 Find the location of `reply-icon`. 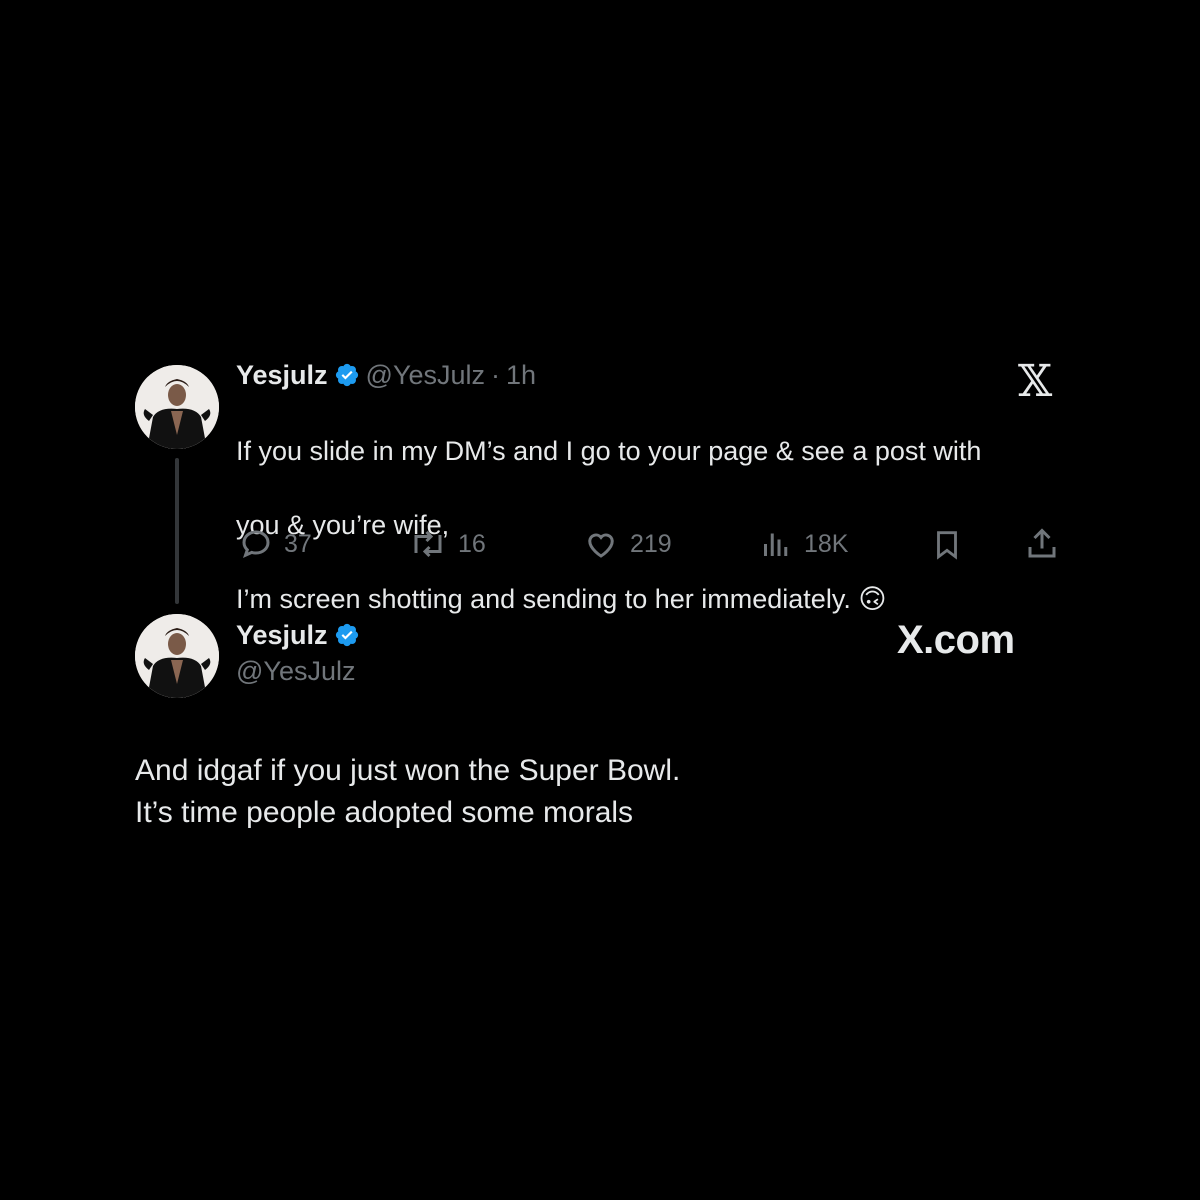

reply-icon is located at coordinates (256, 544).